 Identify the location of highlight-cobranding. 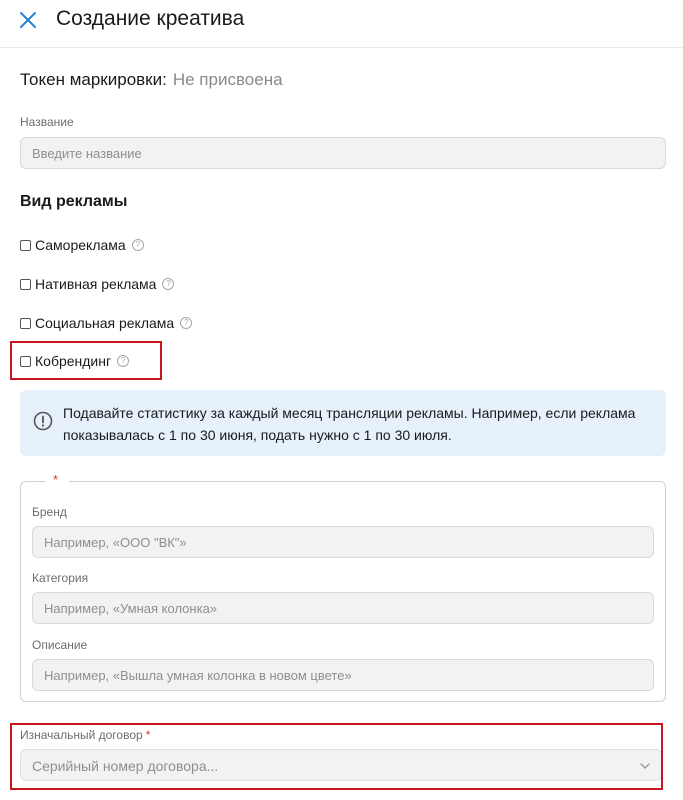
(86, 360).